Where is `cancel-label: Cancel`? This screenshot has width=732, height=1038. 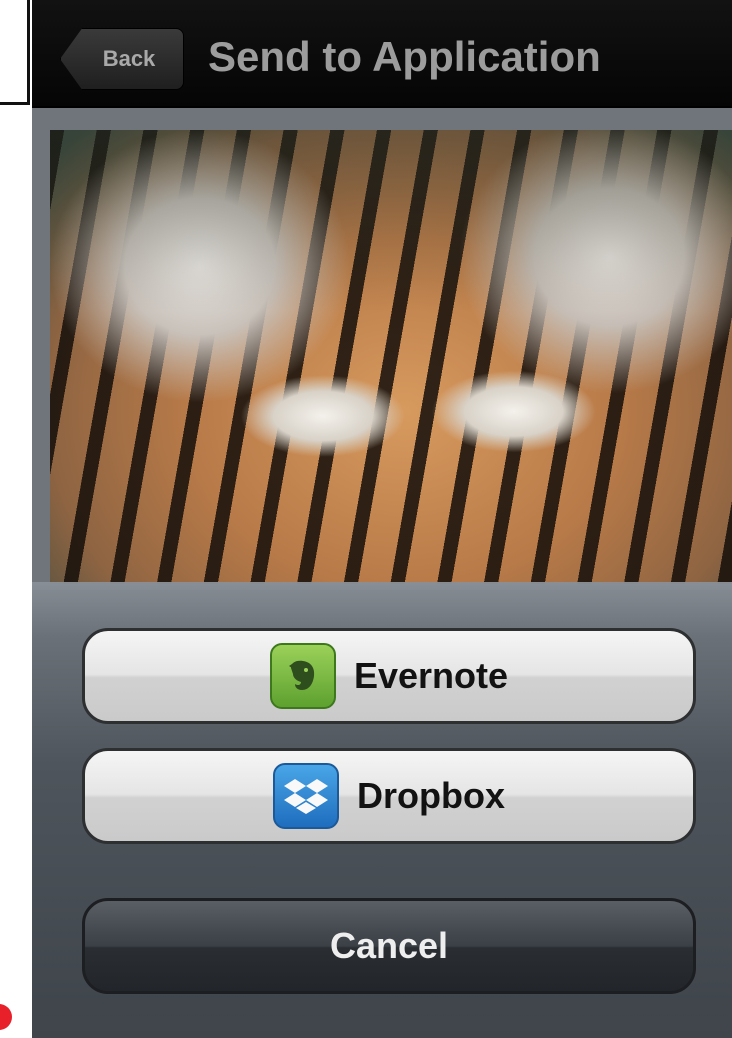
cancel-label: Cancel is located at coordinates (389, 945).